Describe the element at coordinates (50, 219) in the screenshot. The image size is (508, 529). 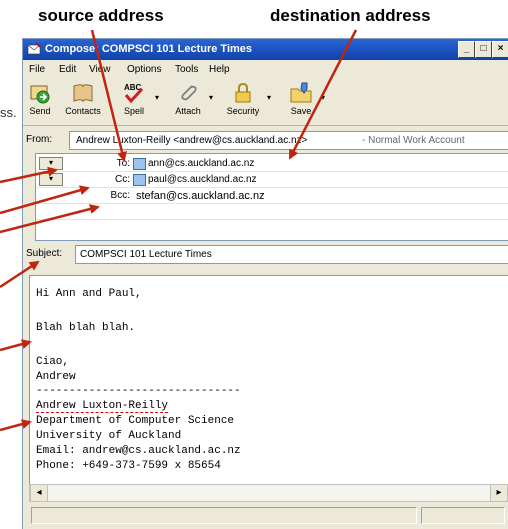
I see `arrow-bcc-field` at that location.